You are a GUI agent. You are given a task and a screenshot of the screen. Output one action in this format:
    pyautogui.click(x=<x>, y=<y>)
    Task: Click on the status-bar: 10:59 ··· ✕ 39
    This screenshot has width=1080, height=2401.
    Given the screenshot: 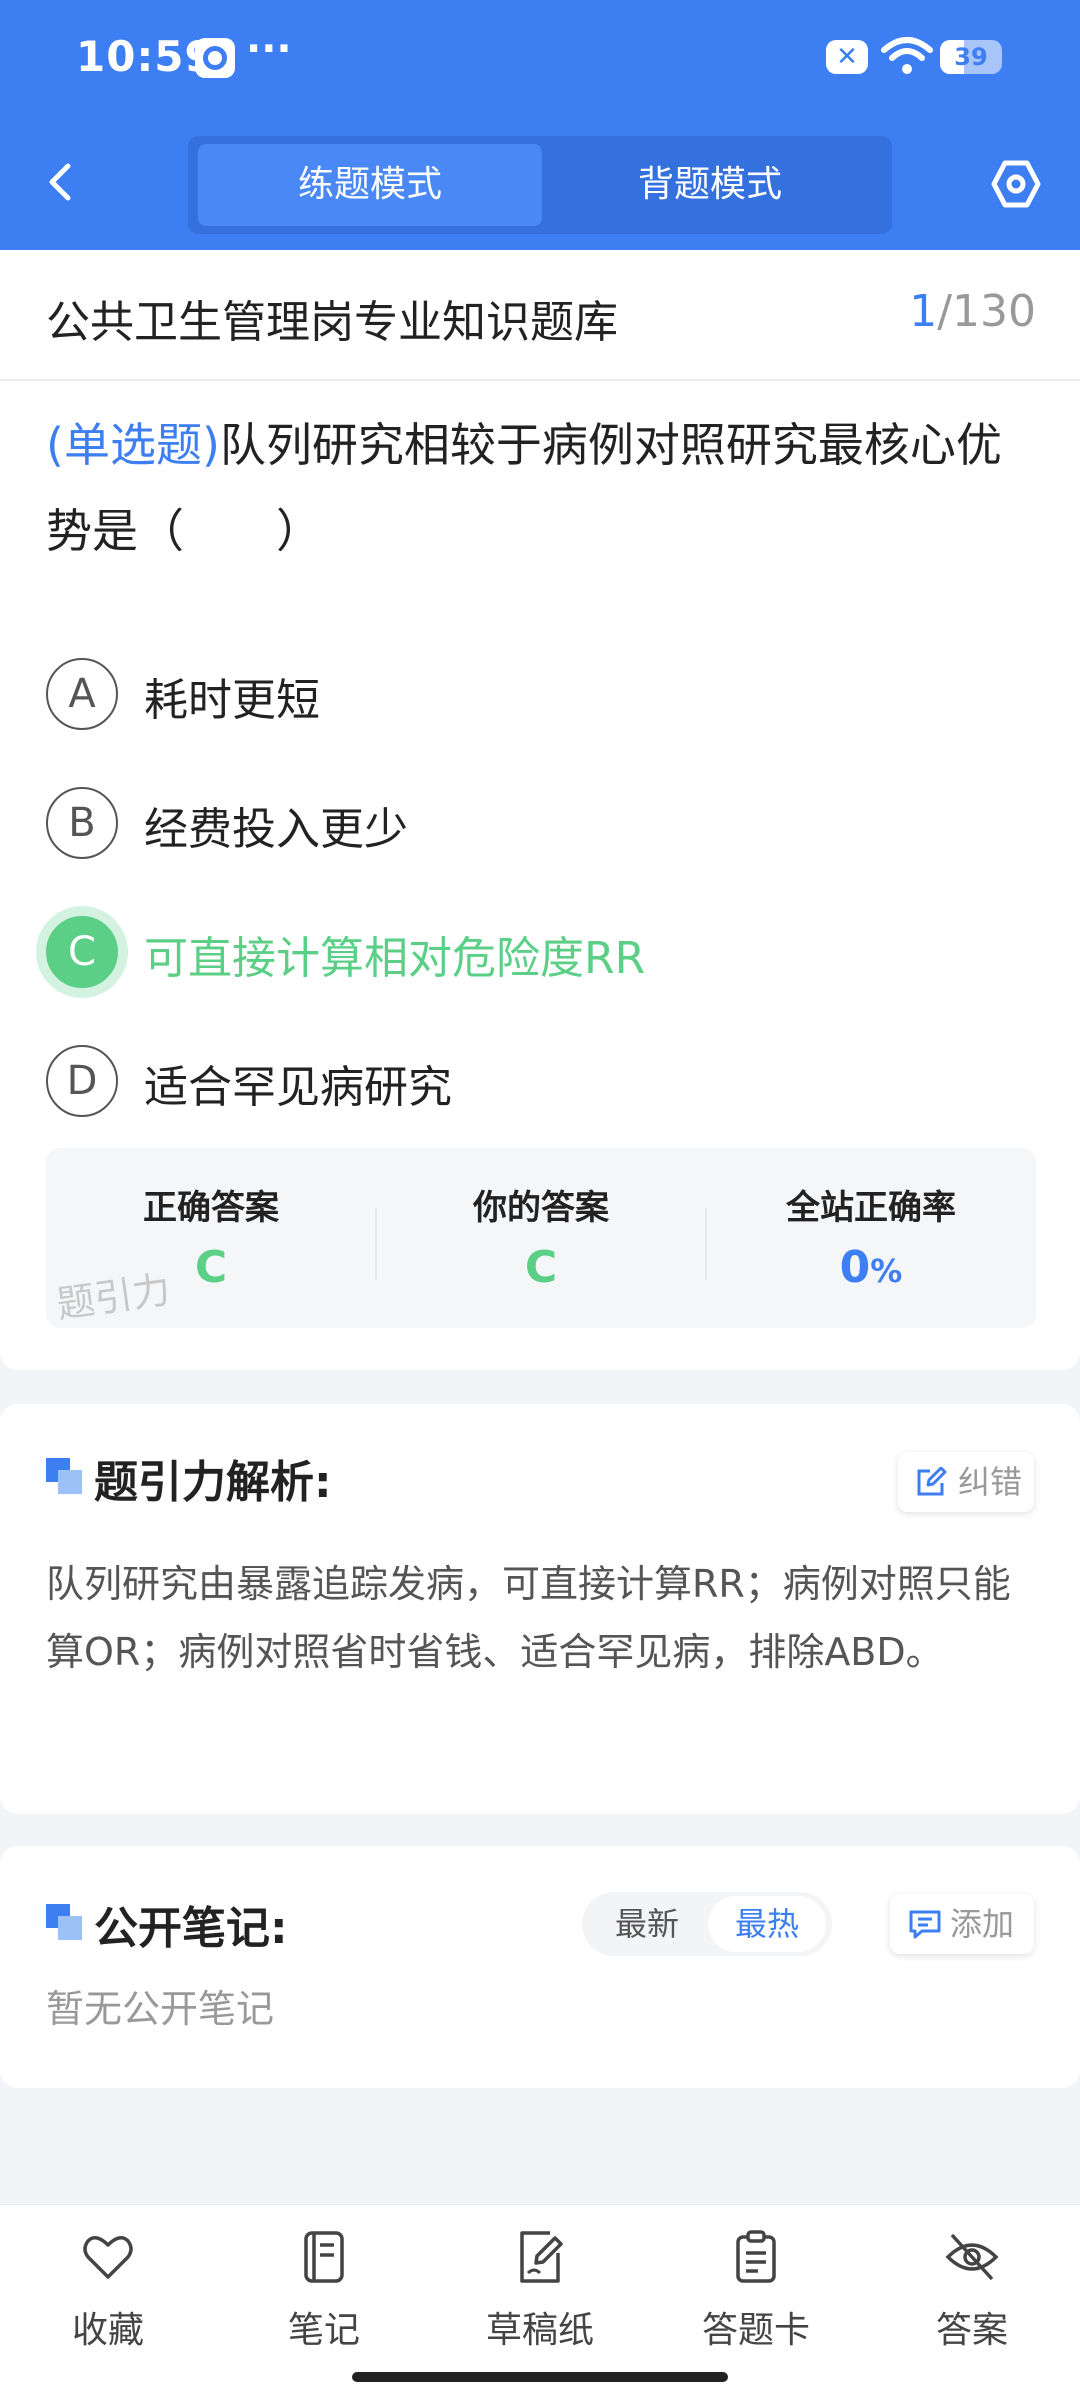 What is the action you would take?
    pyautogui.click(x=540, y=60)
    